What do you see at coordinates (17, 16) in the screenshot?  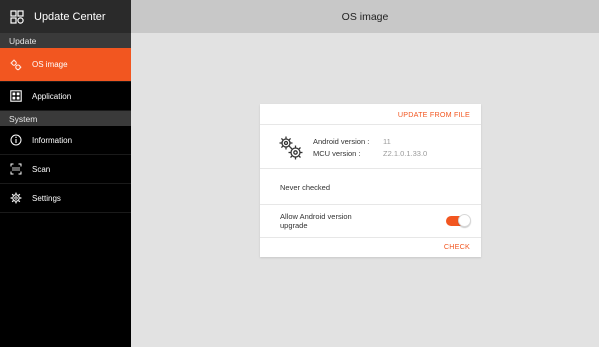 I see `app-grid-icon` at bounding box center [17, 16].